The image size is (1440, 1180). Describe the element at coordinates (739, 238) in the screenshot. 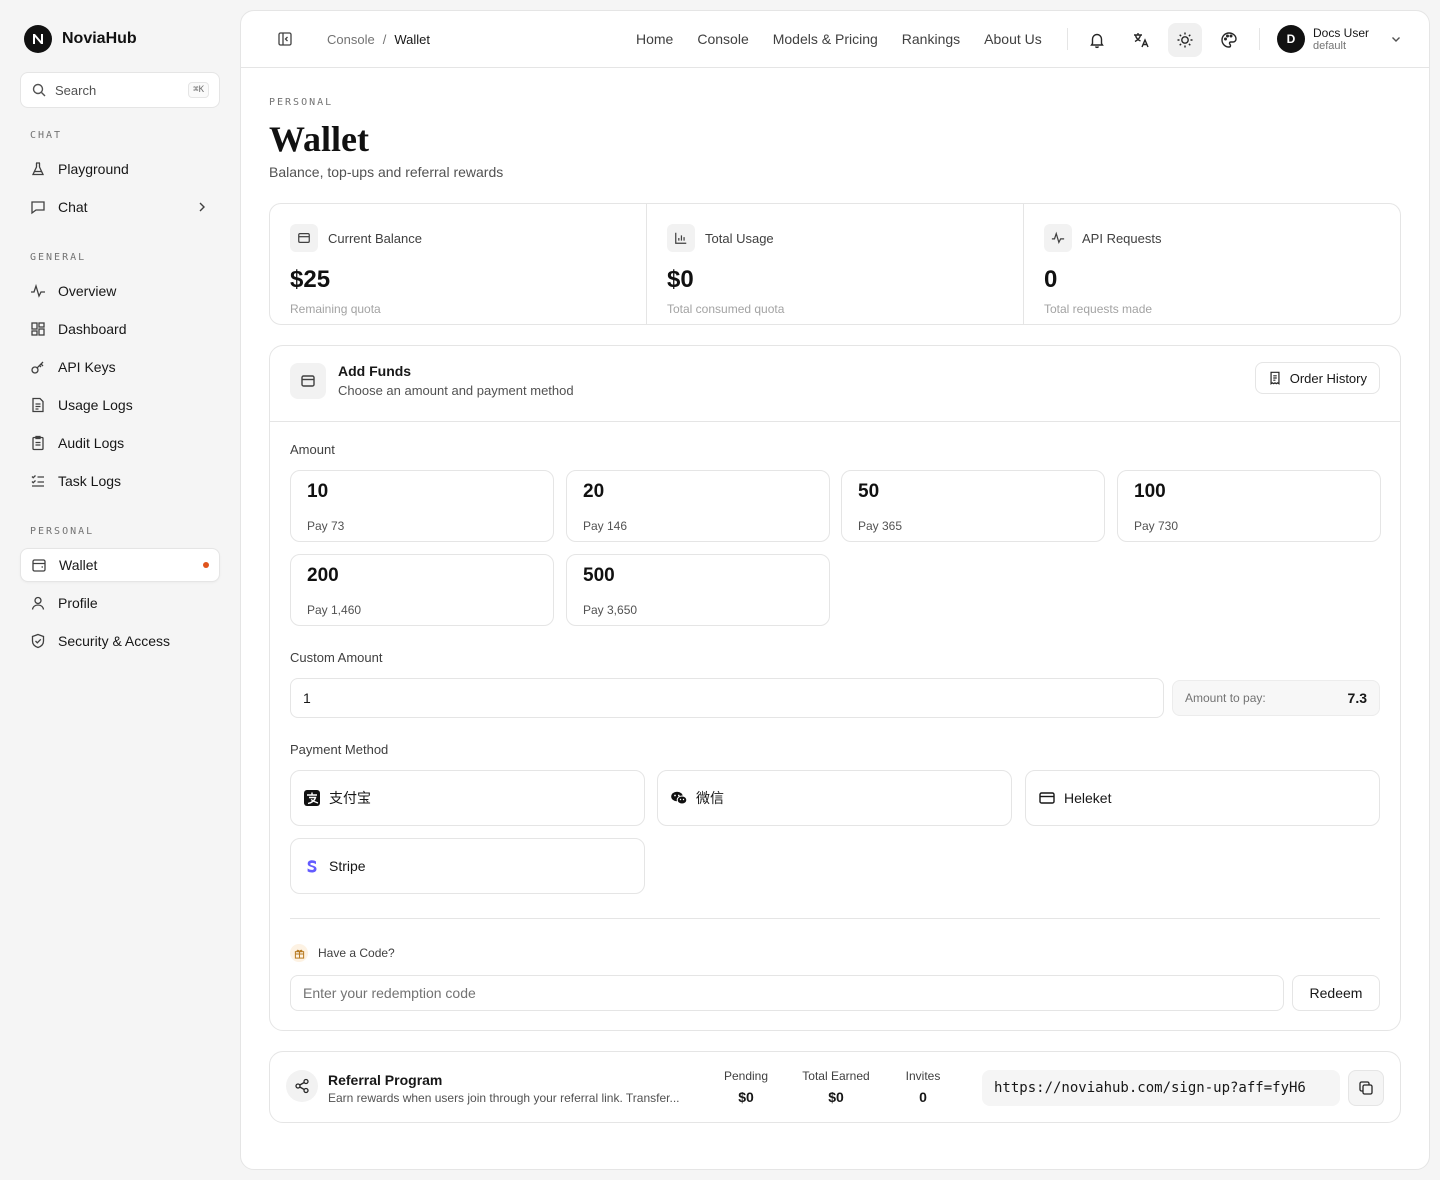

I see `stat-label: Total Usage` at that location.